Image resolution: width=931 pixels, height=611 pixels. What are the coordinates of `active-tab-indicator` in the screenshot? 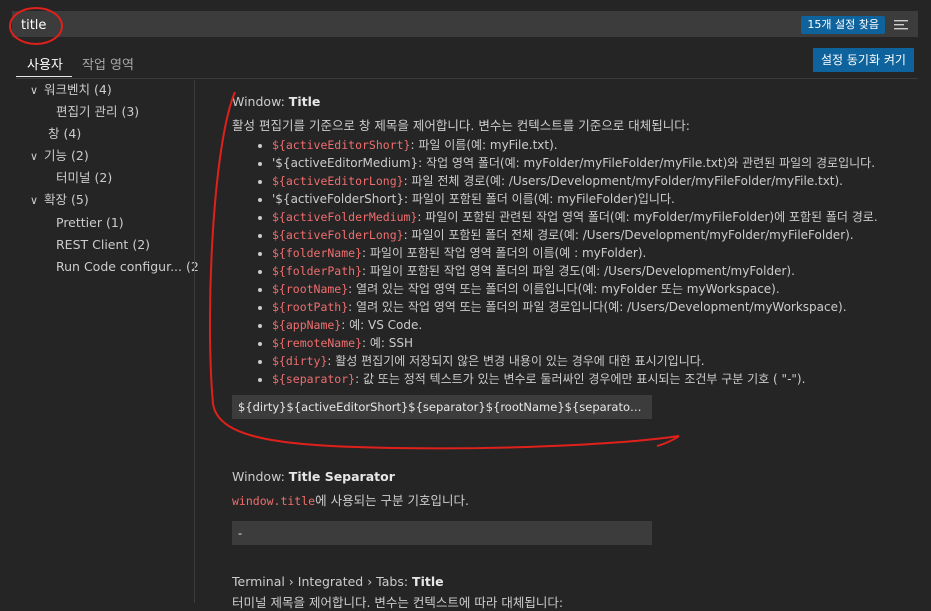 It's located at (44, 76).